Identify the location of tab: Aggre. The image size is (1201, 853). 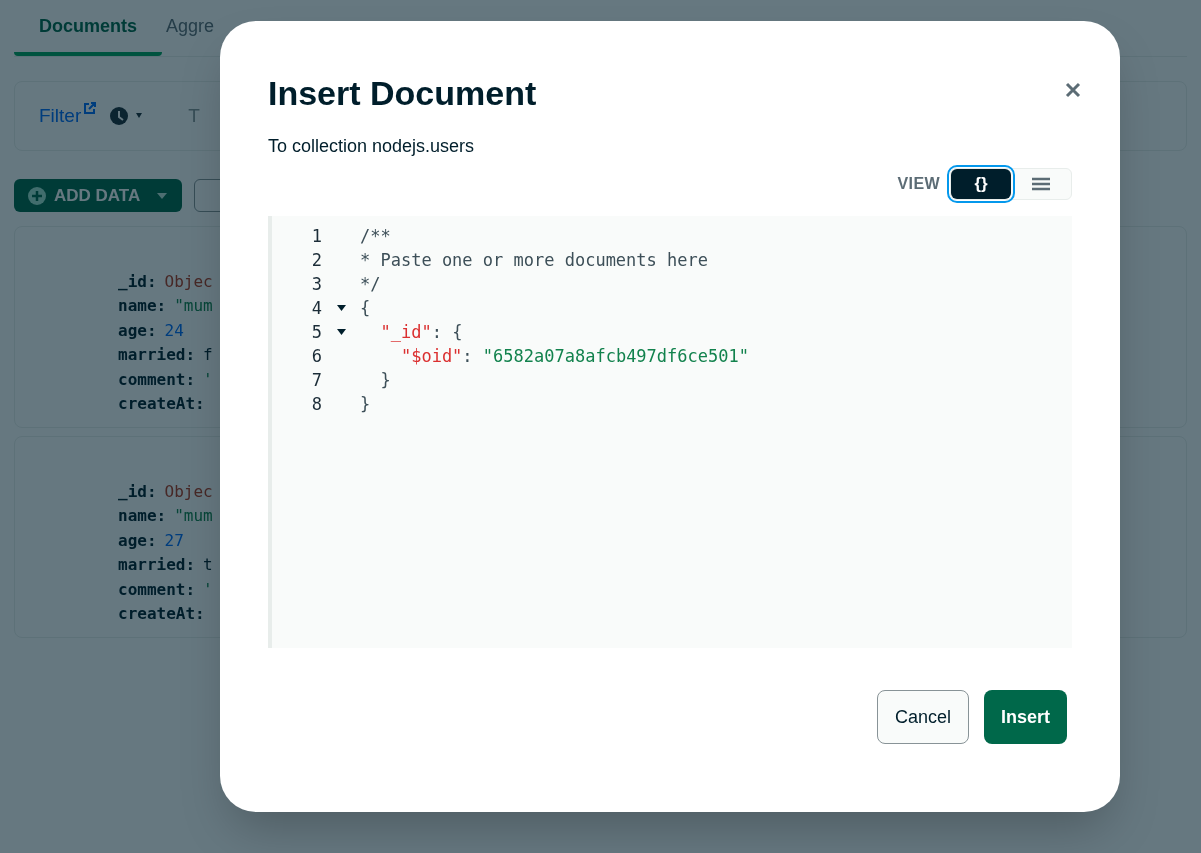
(190, 28).